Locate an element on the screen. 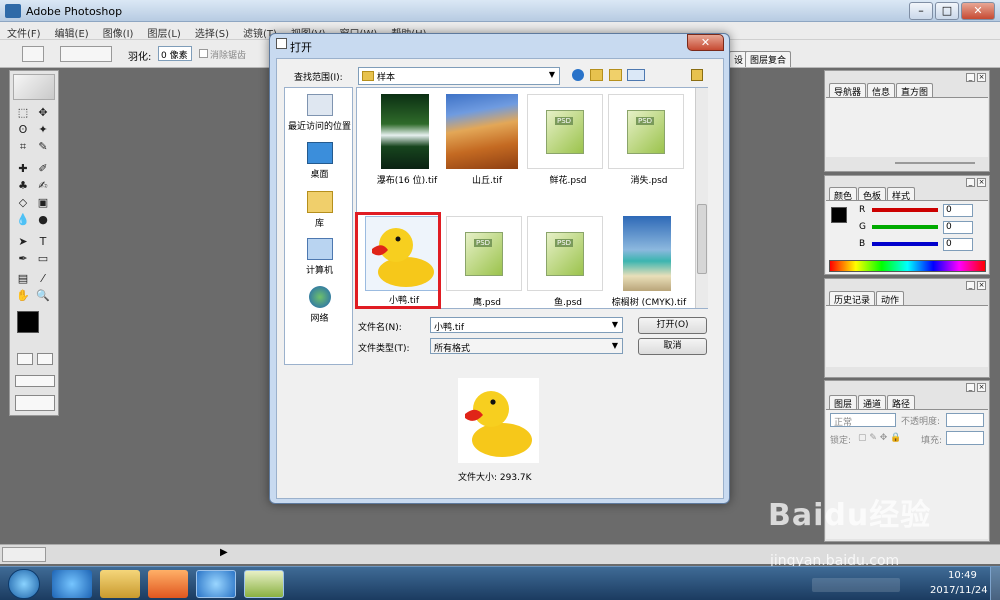 This screenshot has height=600, width=1000. shape-tool-icon: ▭ is located at coordinates (43, 259).